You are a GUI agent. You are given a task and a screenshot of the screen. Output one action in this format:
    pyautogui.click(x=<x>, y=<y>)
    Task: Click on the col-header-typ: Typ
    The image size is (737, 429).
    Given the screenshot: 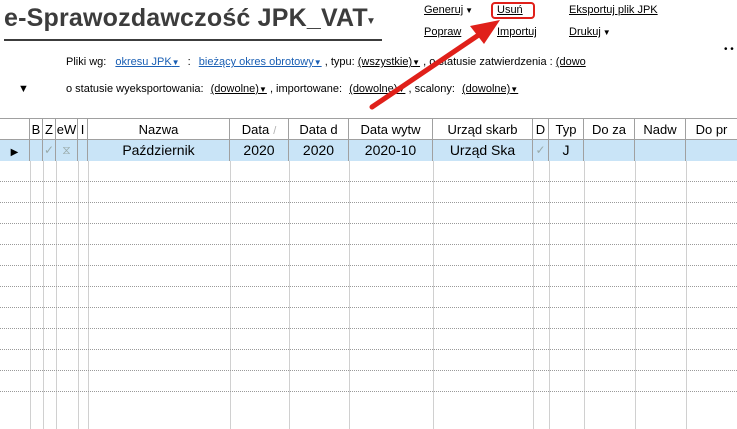 What is the action you would take?
    pyautogui.click(x=566, y=129)
    